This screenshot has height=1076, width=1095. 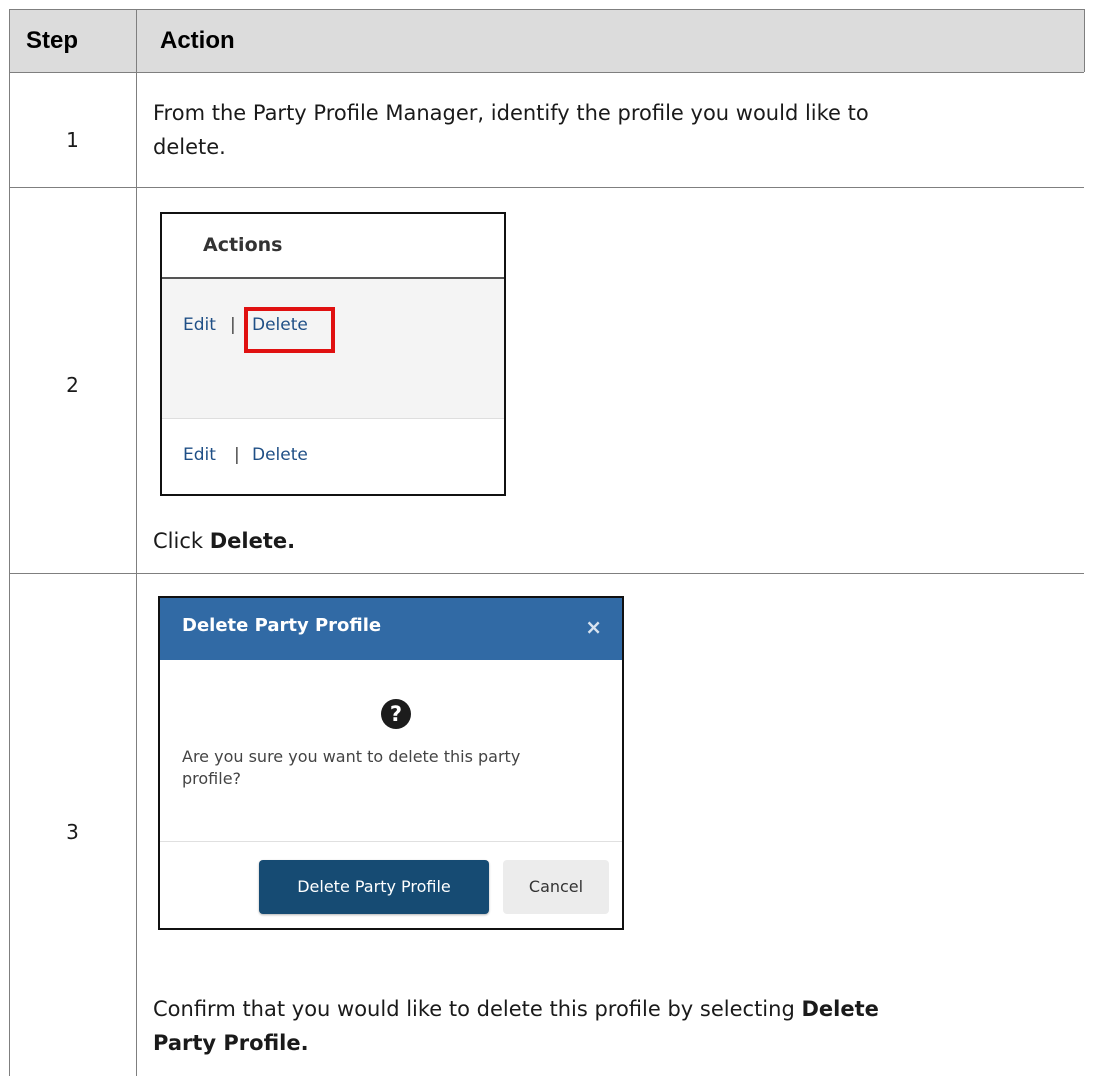 I want to click on step-2-caption: Click Delete., so click(x=224, y=541).